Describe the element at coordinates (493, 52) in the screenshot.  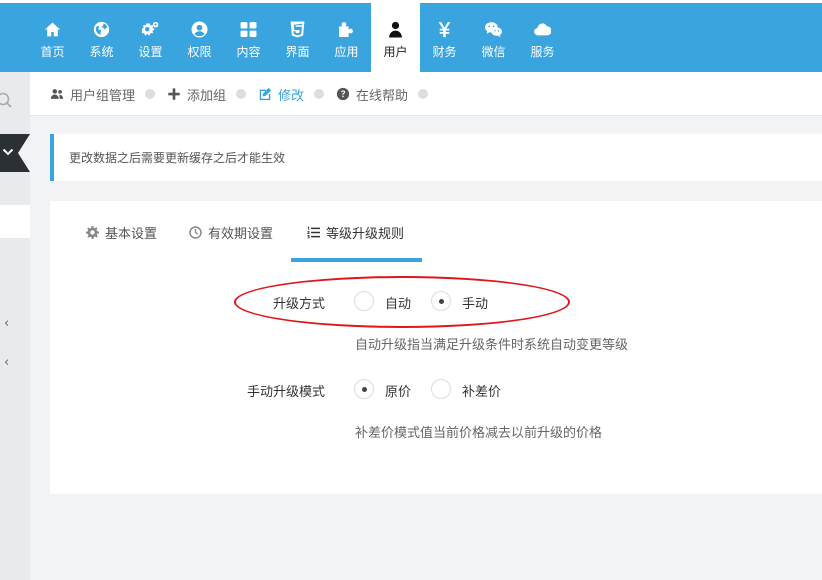
I see `nav-item-label: 微信` at that location.